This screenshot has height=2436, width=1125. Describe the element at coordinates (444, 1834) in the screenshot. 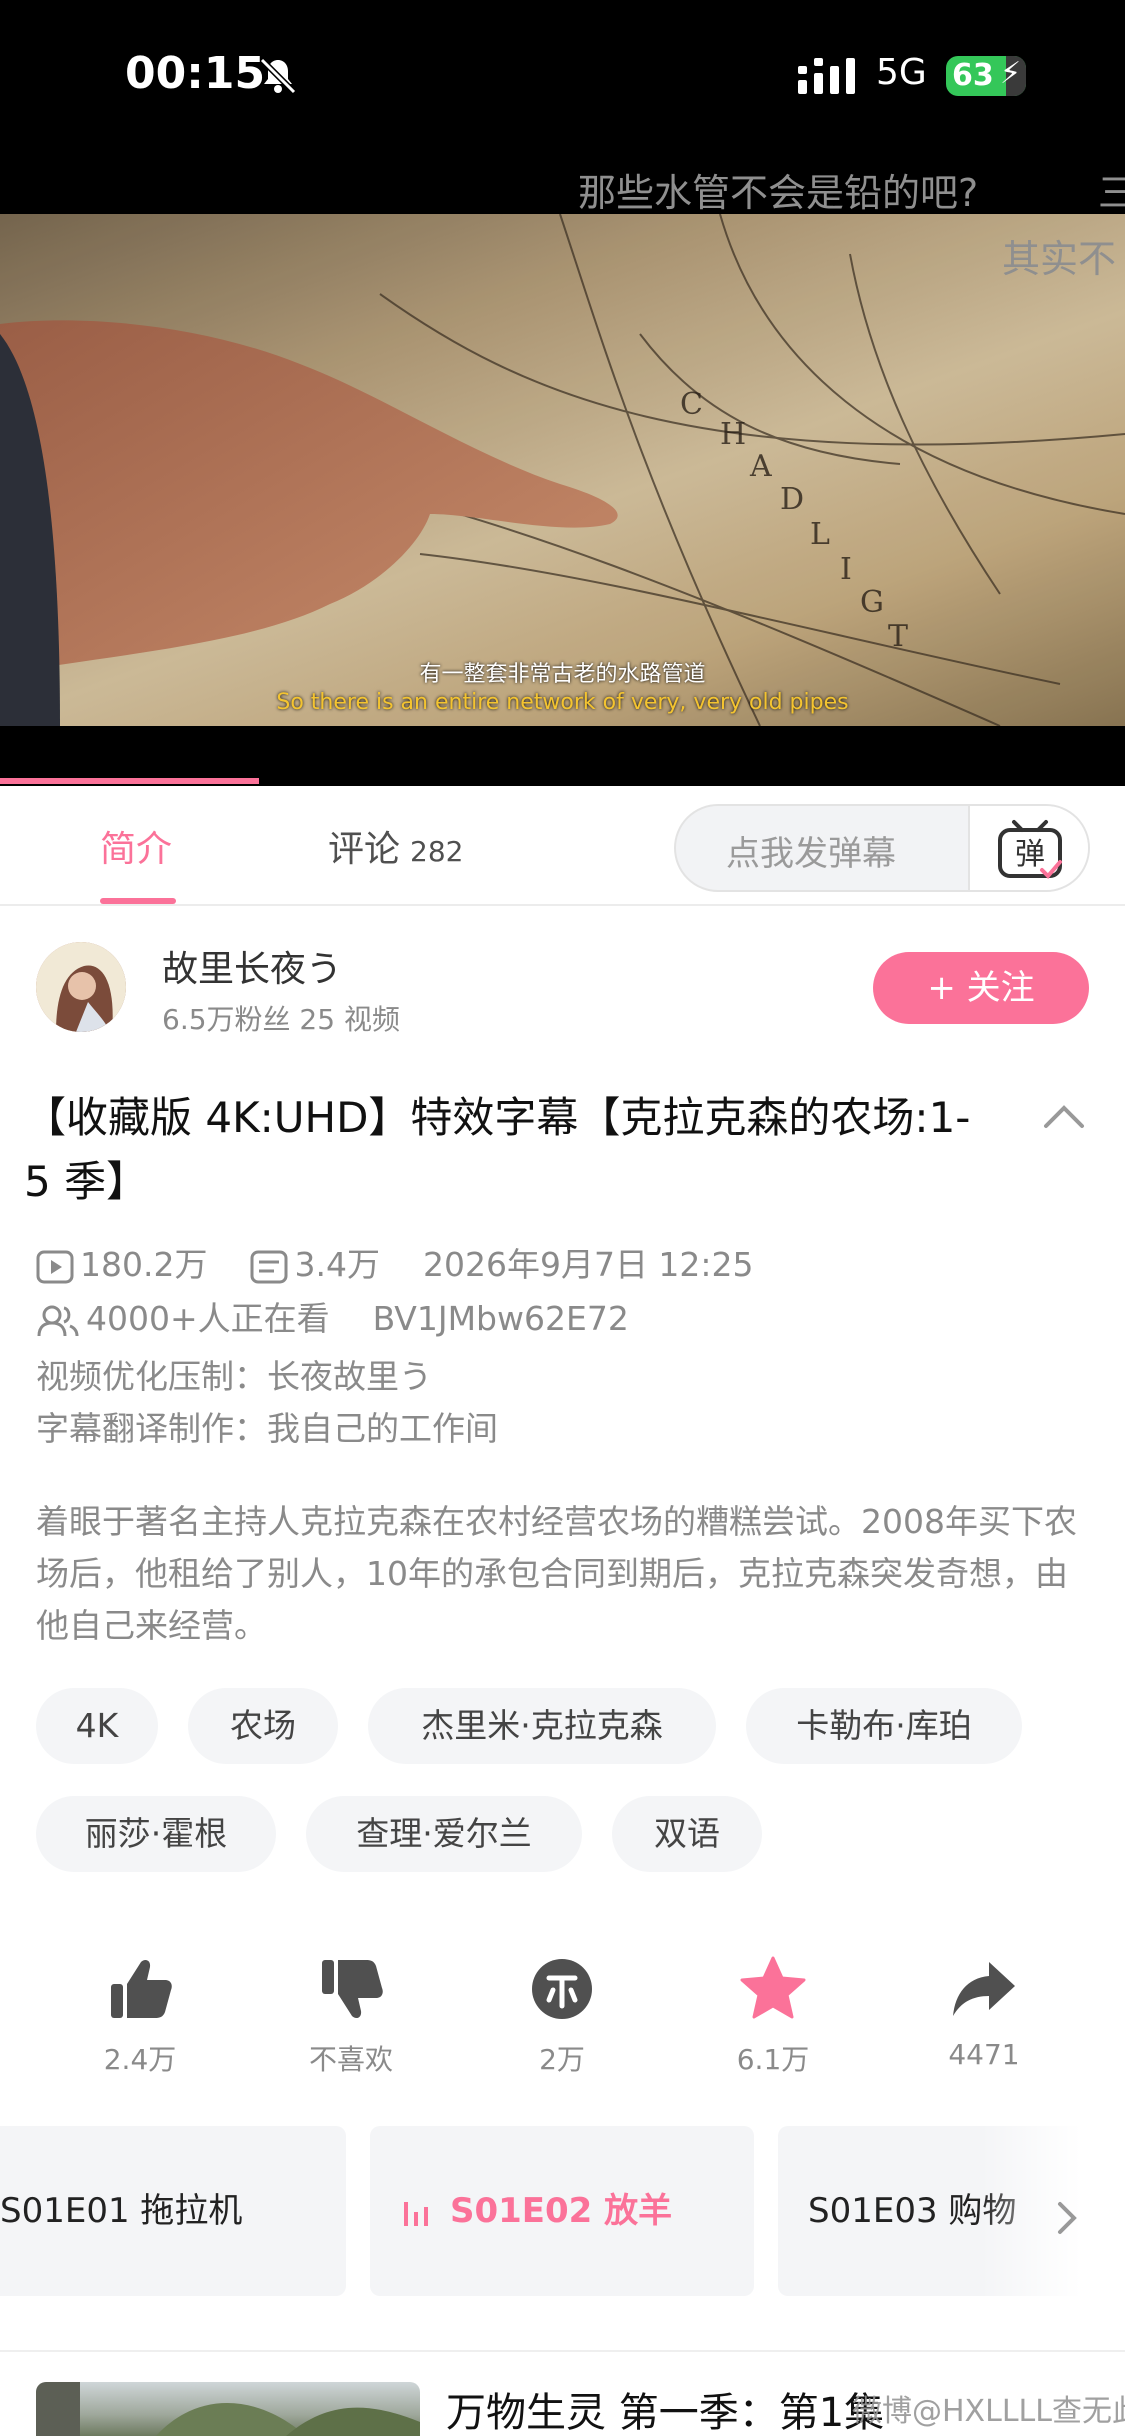

I see `tag-chip: 查理·爱尔兰` at that location.